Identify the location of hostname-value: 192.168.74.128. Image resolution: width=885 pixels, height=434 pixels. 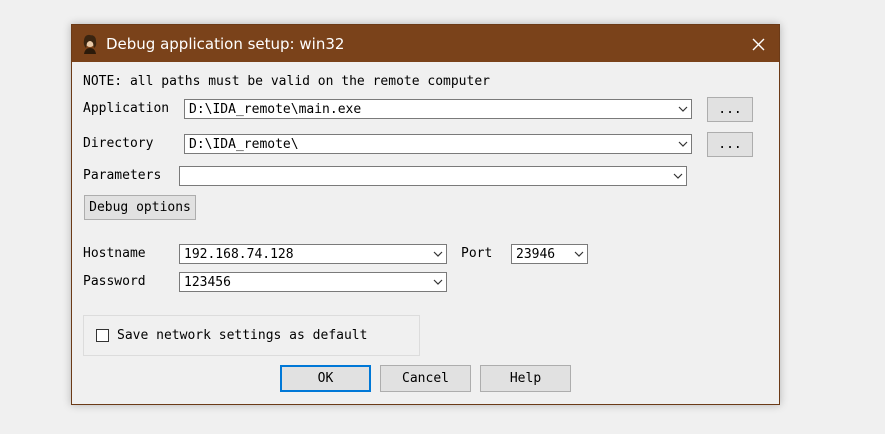
(239, 254).